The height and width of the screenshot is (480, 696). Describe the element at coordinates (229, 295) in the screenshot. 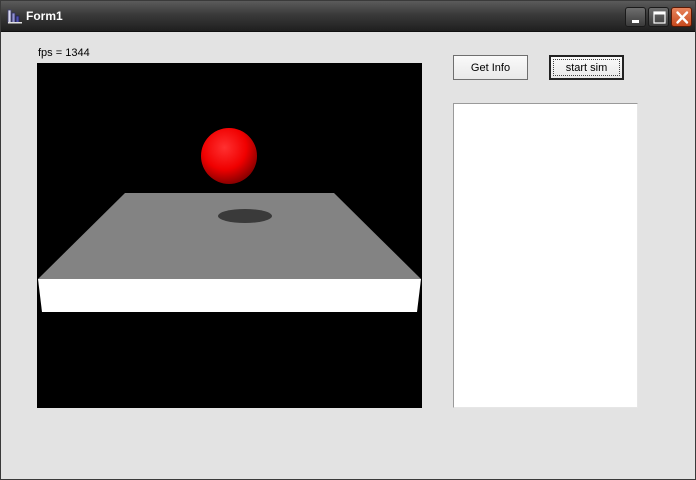

I see `platform-front` at that location.